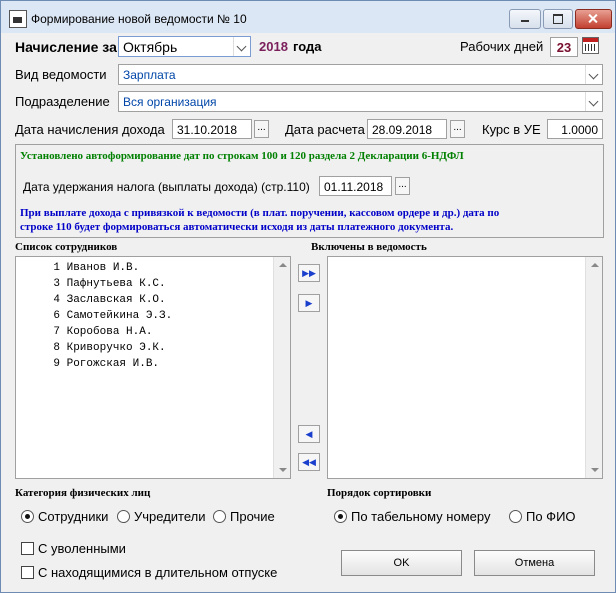 The height and width of the screenshot is (593, 616). Describe the element at coordinates (401, 563) in the screenshot. I see `ok-button: OK` at that location.